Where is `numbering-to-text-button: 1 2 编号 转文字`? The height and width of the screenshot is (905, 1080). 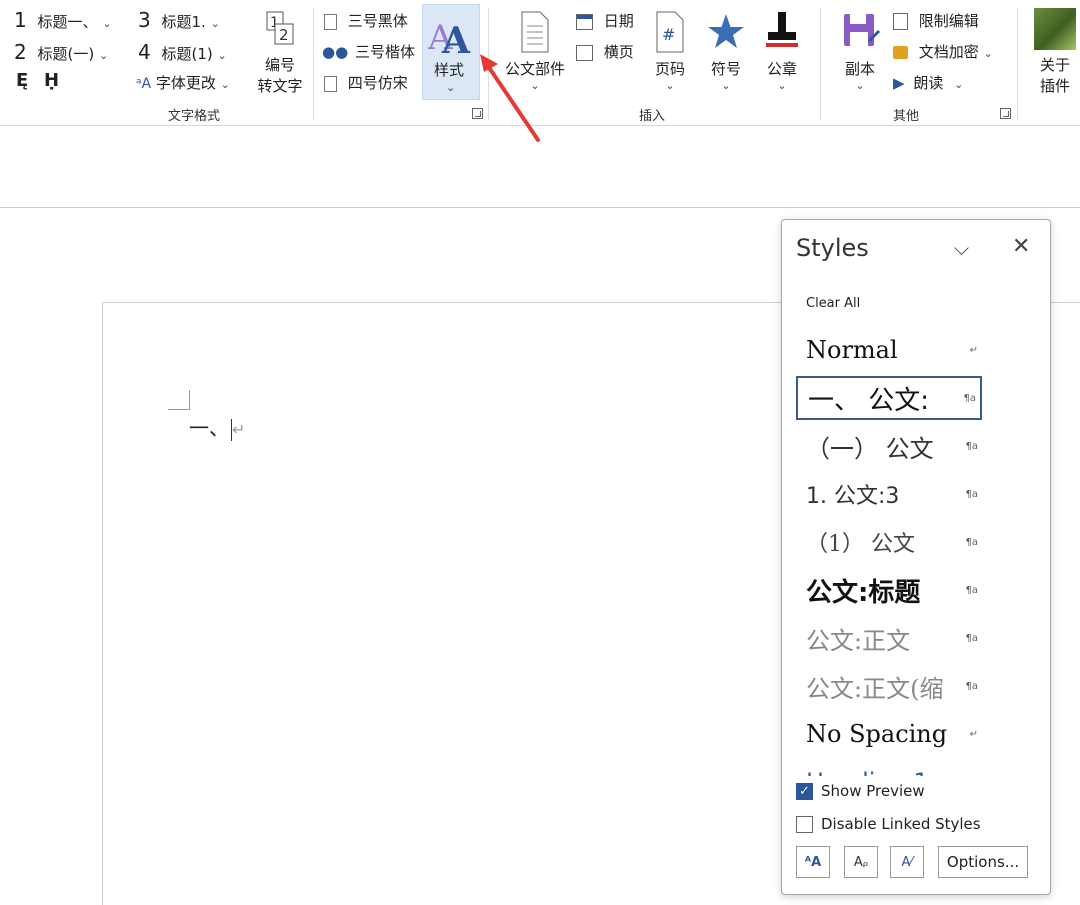
numbering-to-text-button: 1 2 编号 转文字 is located at coordinates (280, 53).